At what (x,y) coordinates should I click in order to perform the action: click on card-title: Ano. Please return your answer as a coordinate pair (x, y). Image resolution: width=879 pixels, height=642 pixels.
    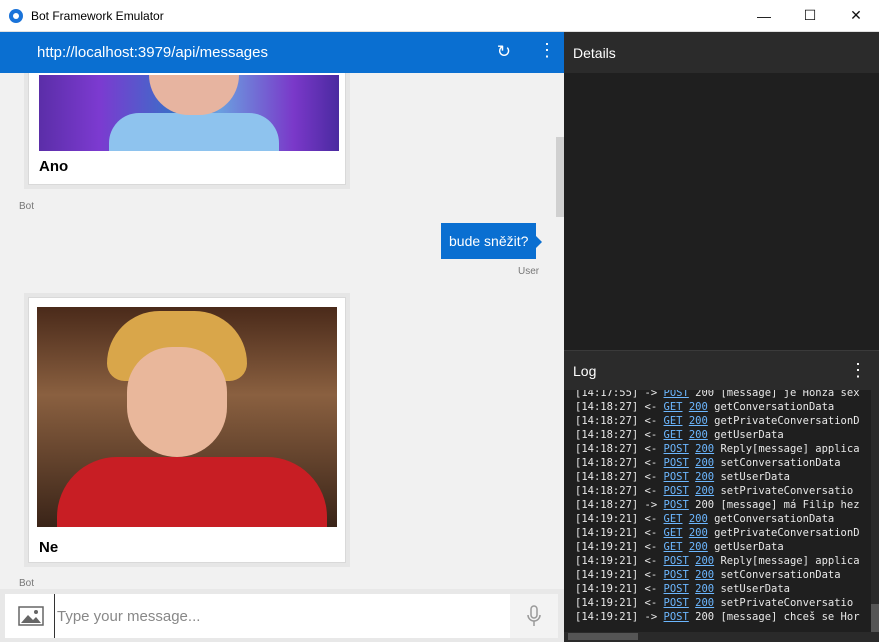
    Looking at the image, I should click on (54, 166).